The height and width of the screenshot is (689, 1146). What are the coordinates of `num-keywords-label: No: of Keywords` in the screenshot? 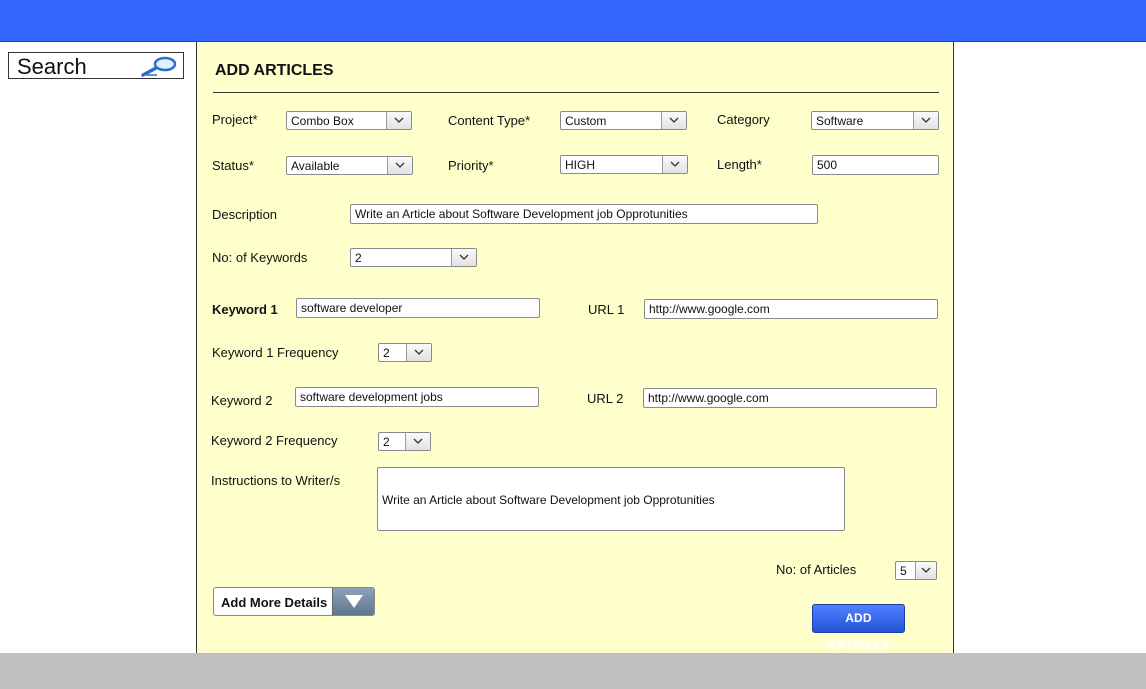 It's located at (260, 257).